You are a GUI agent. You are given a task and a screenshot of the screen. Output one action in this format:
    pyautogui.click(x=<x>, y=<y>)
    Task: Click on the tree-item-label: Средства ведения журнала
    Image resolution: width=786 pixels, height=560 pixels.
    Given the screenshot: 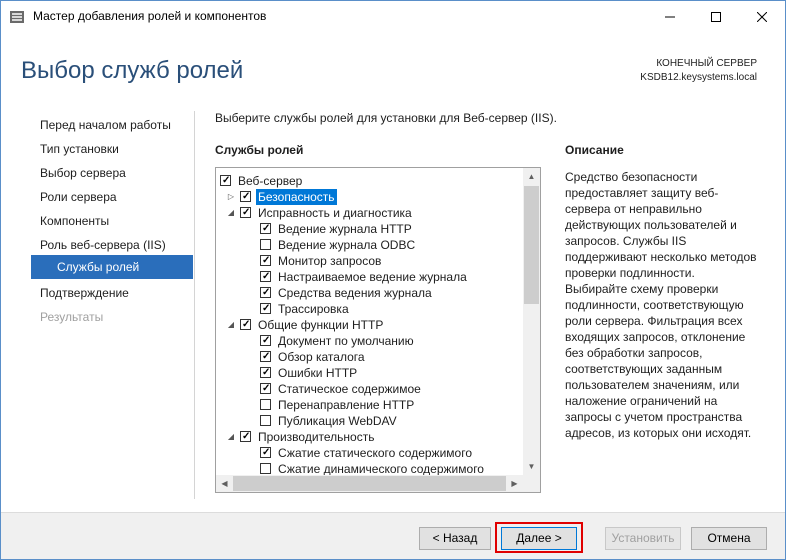 What is the action you would take?
    pyautogui.click(x=355, y=293)
    